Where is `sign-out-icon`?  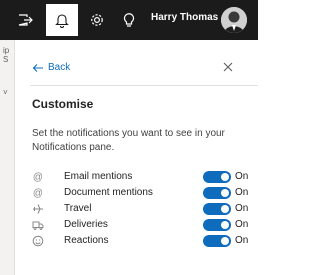 sign-out-icon is located at coordinates (25, 20).